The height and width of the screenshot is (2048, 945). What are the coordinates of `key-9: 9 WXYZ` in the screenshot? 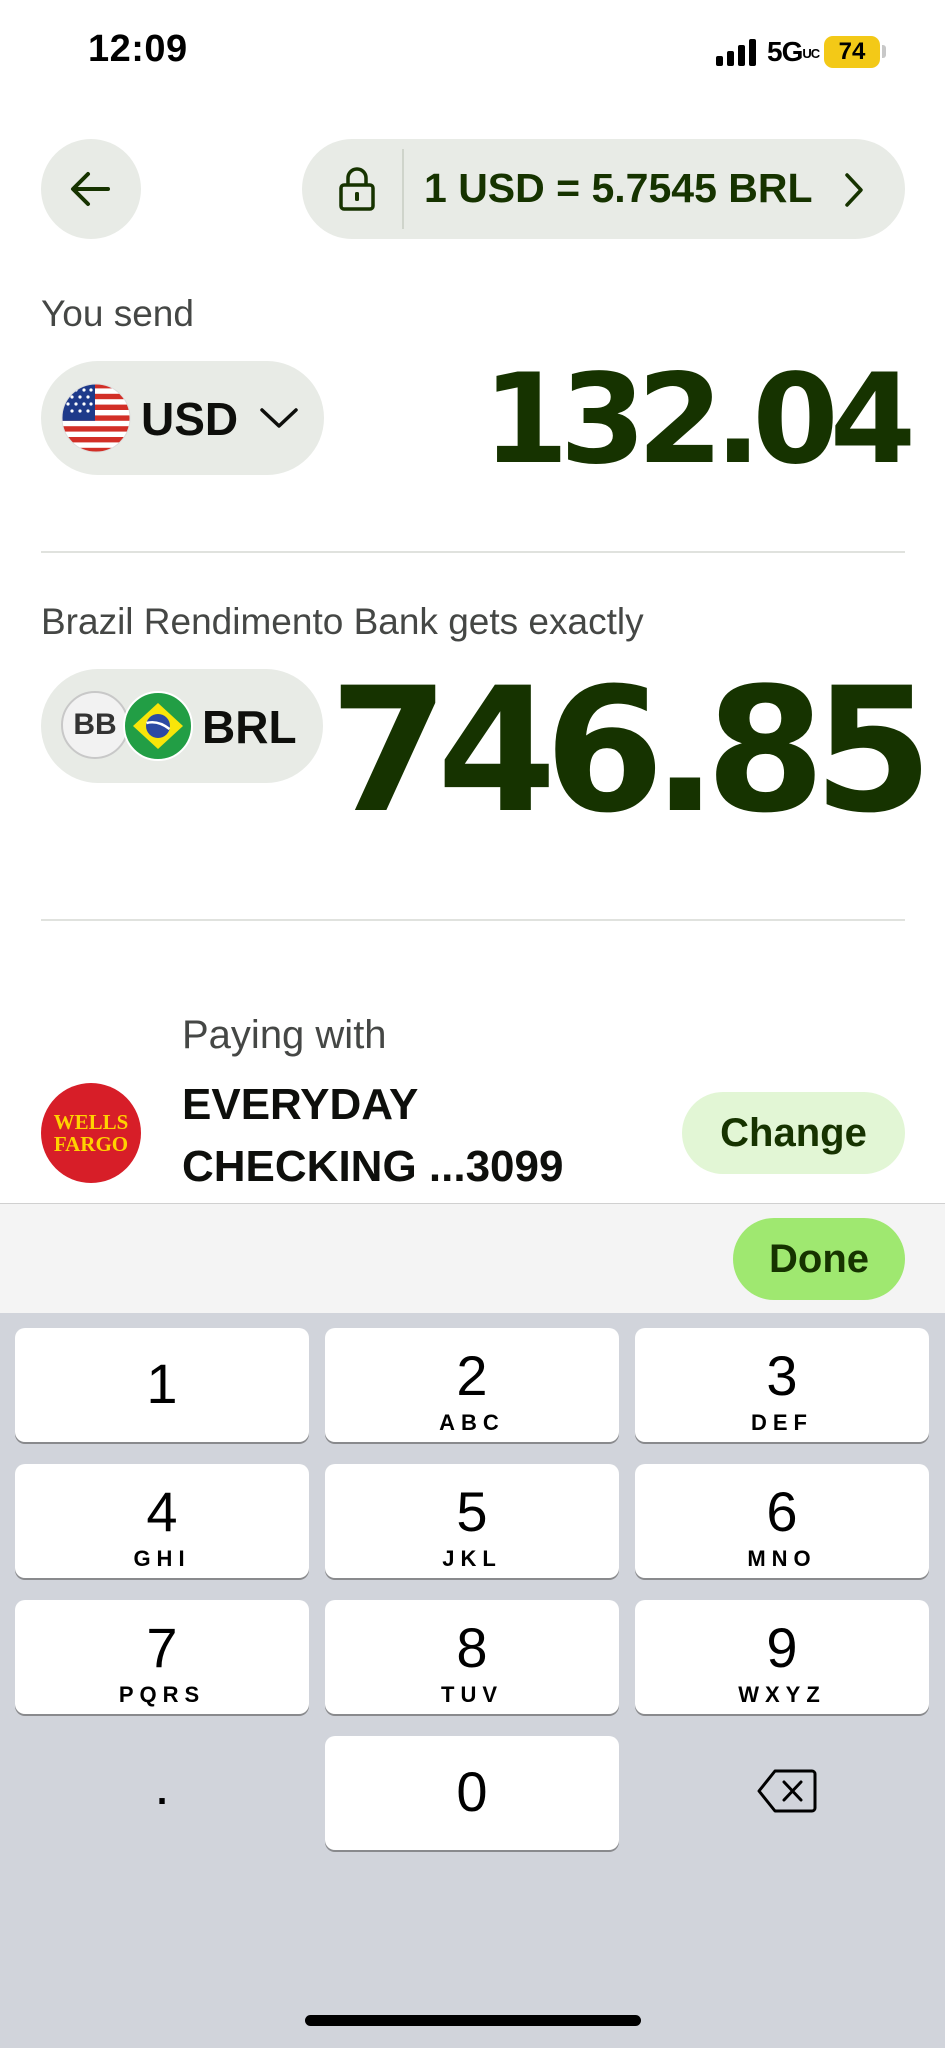 It's located at (782, 1657).